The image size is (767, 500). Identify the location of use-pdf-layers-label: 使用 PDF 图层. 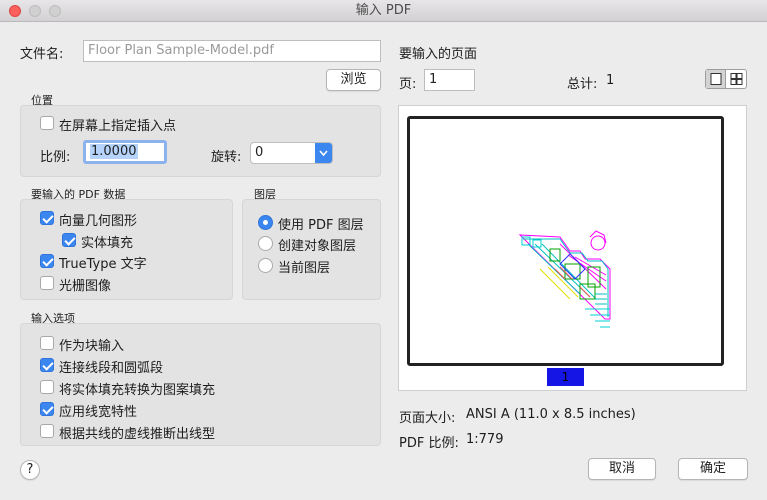
(321, 225).